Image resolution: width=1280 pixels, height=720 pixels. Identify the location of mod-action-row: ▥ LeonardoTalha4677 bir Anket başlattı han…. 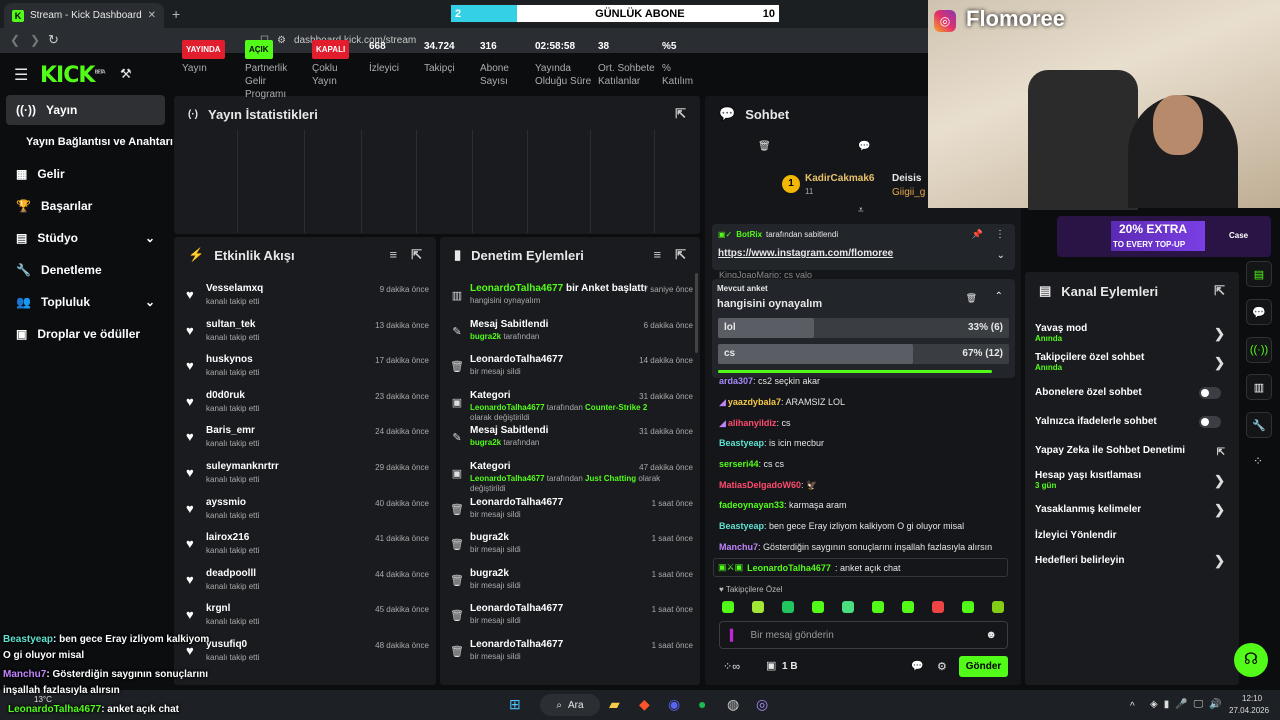
(571, 300).